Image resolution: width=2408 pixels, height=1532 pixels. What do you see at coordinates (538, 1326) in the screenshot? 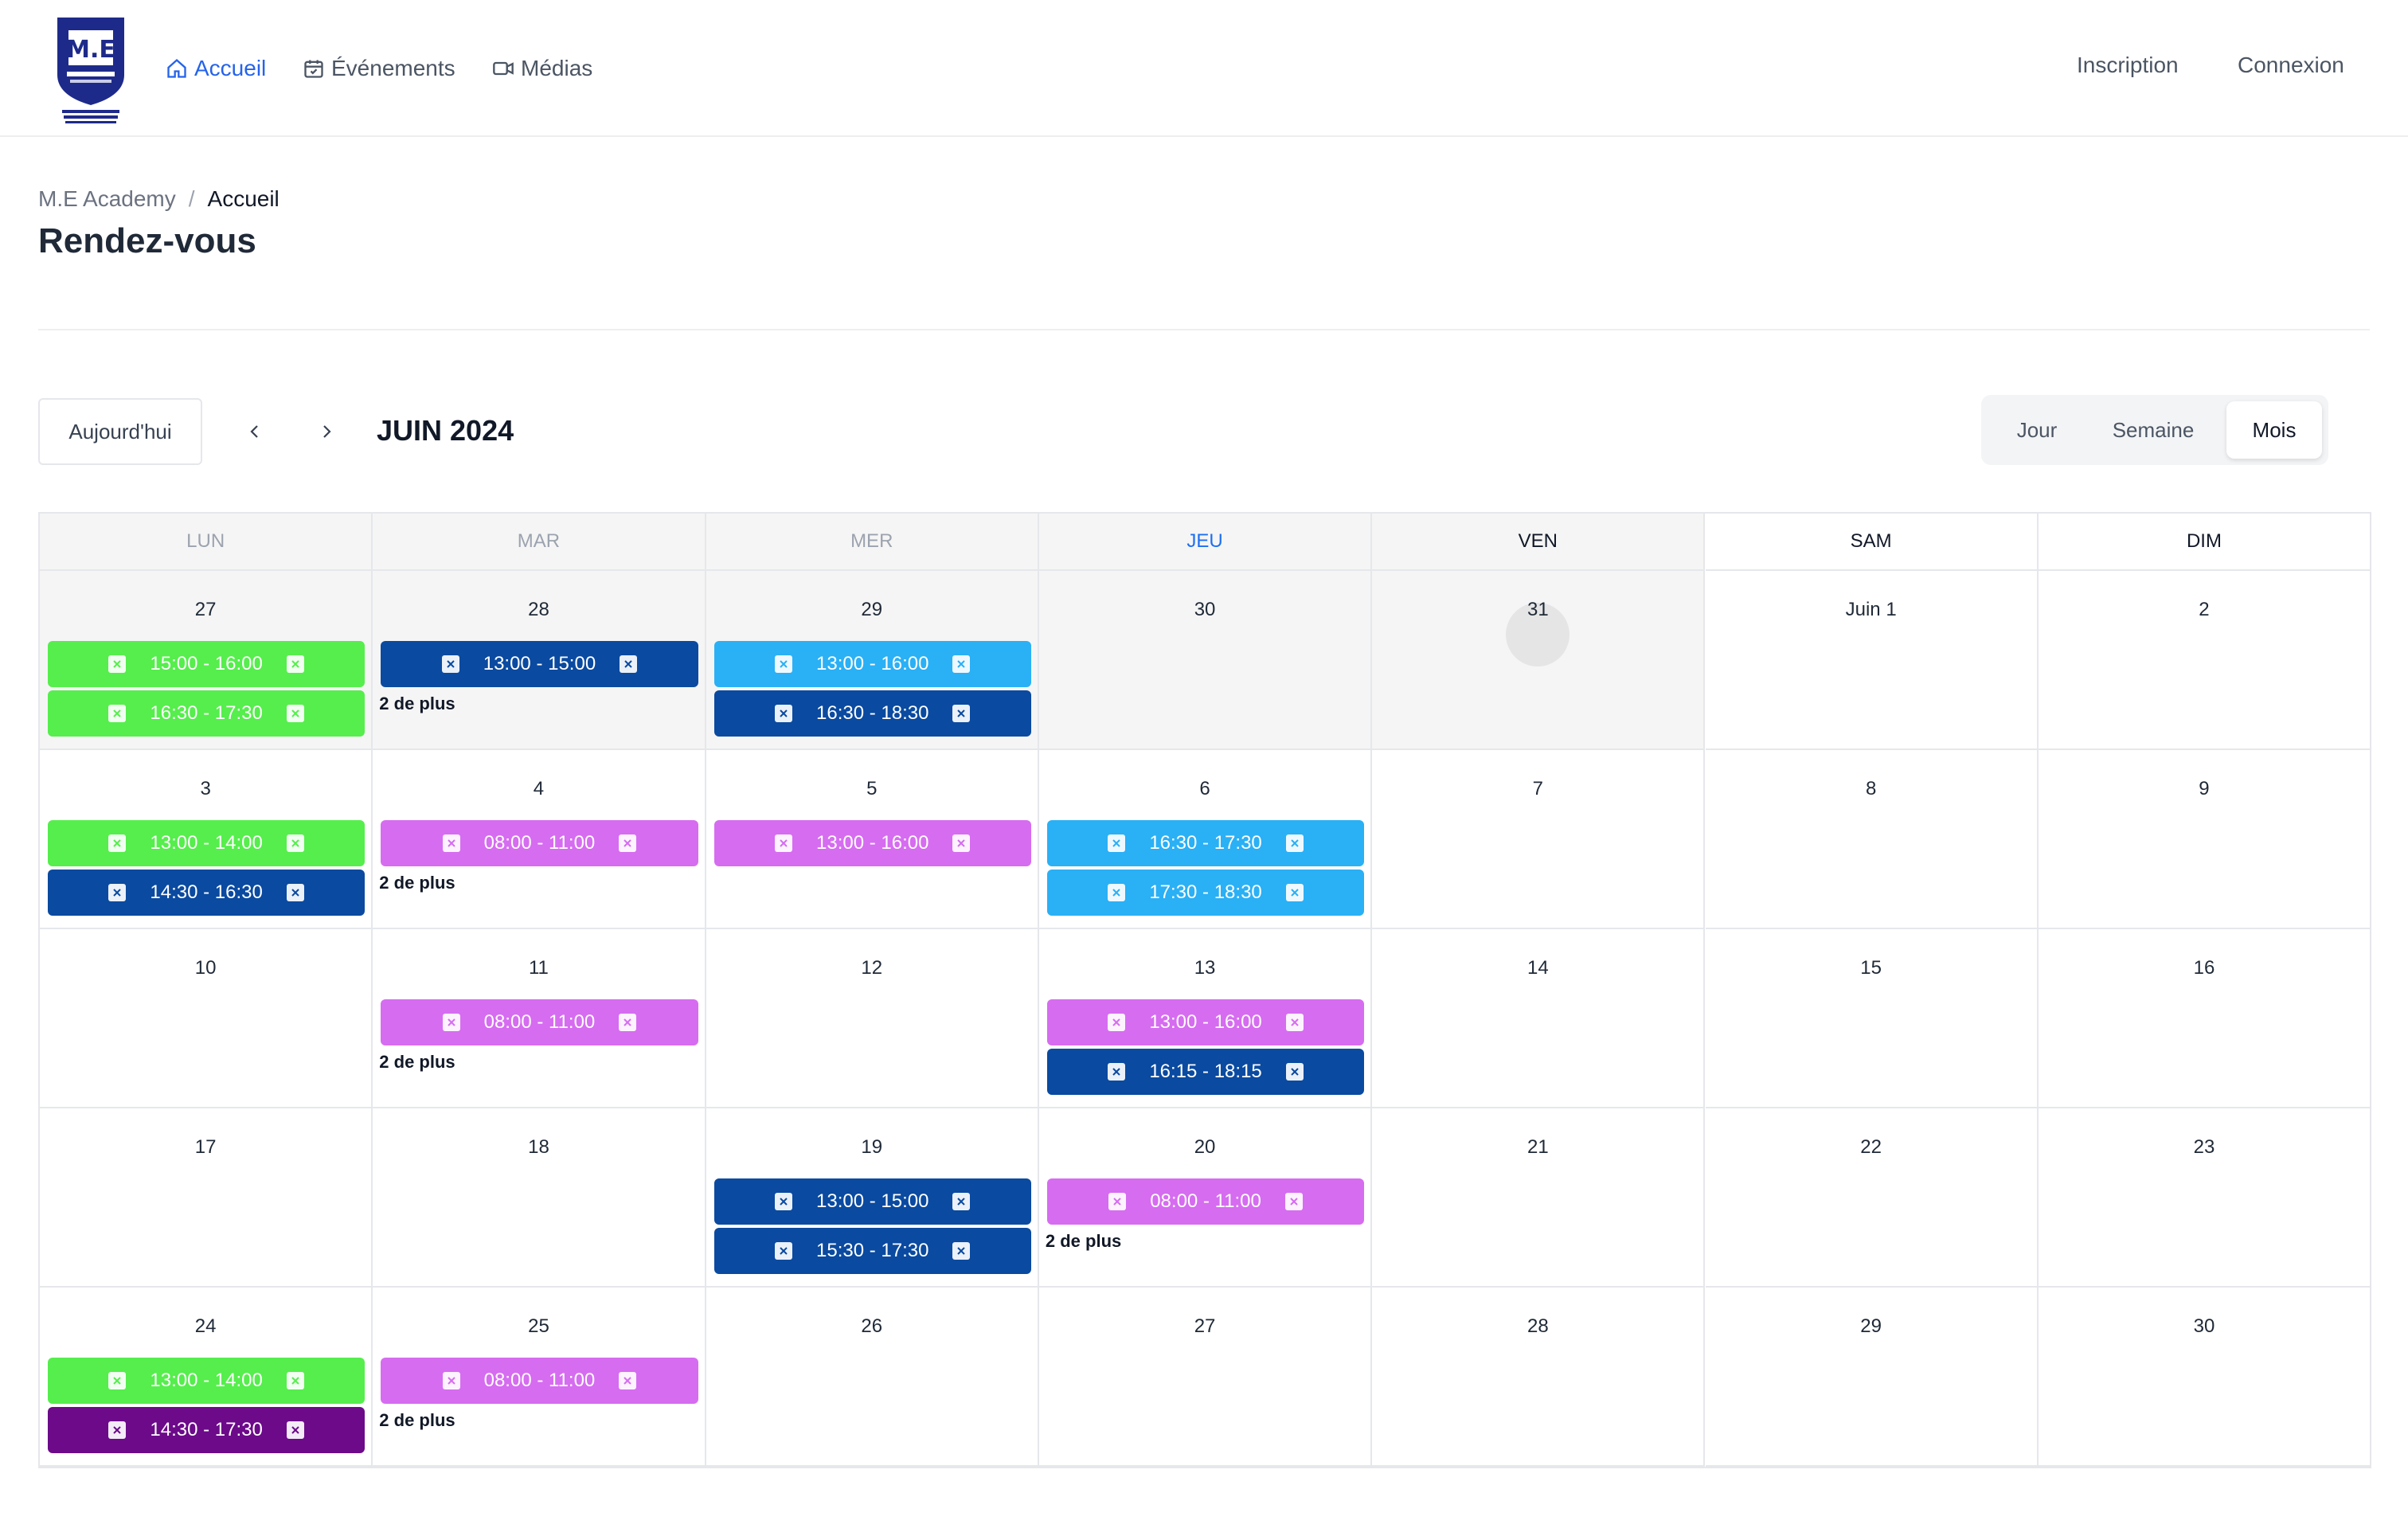
I see `day-number: 25` at bounding box center [538, 1326].